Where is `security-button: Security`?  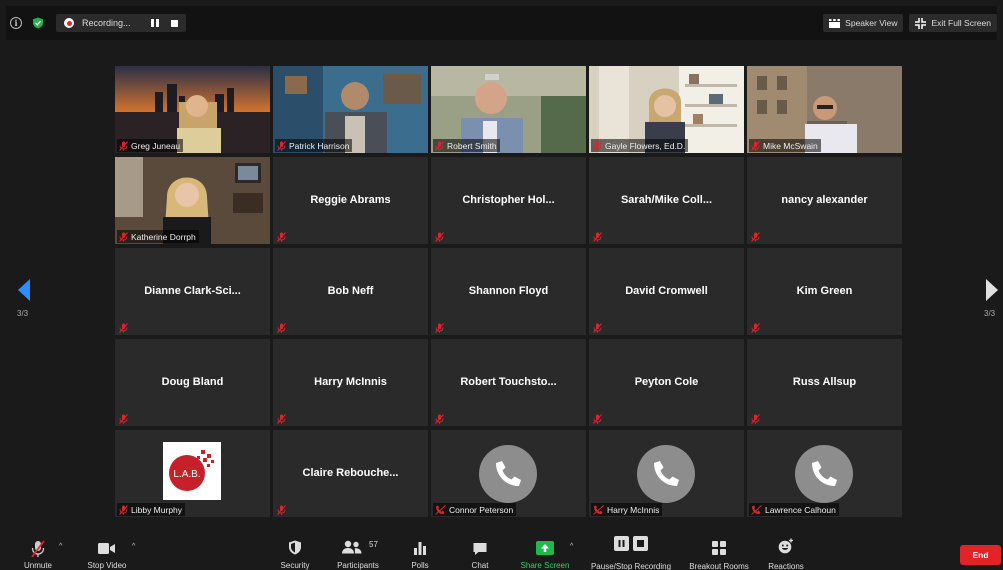
security-button: Security is located at coordinates (295, 552).